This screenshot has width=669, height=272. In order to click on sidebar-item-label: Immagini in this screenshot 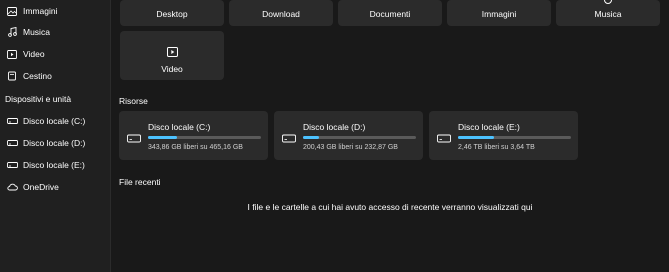, I will do `click(40, 11)`.